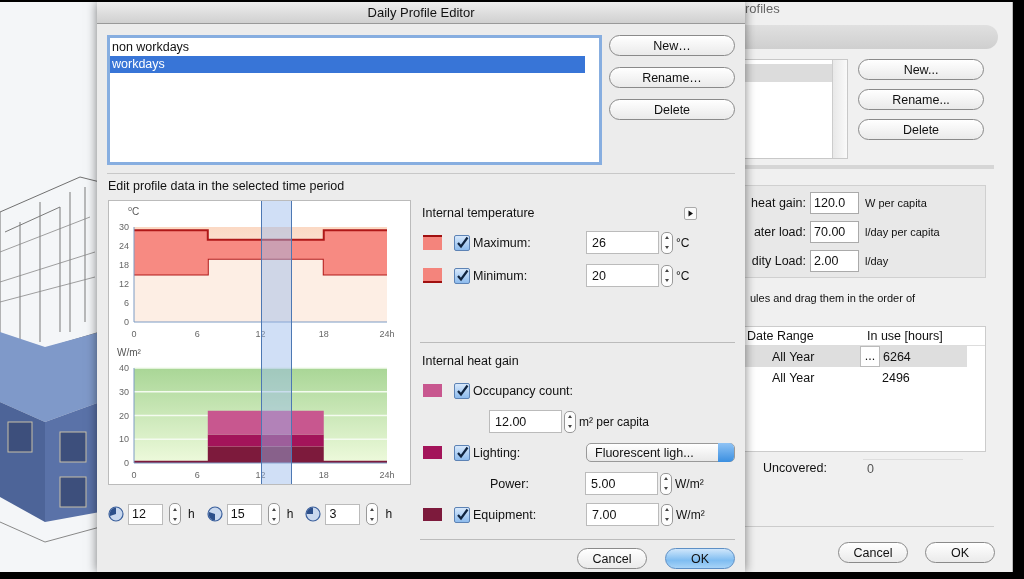  I want to click on input-field: 26, so click(622, 242).